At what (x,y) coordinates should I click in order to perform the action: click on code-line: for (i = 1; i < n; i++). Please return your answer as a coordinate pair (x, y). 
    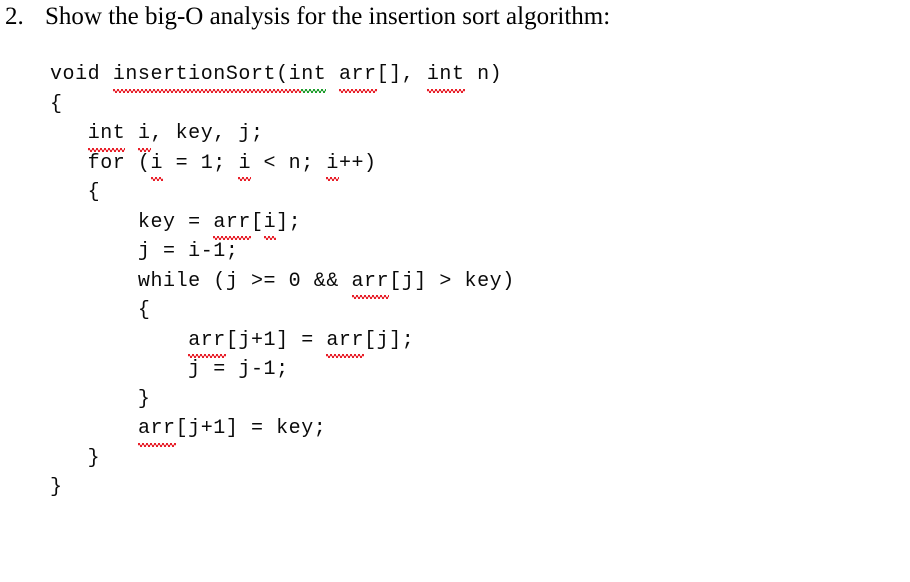
    Looking at the image, I should click on (282, 165).